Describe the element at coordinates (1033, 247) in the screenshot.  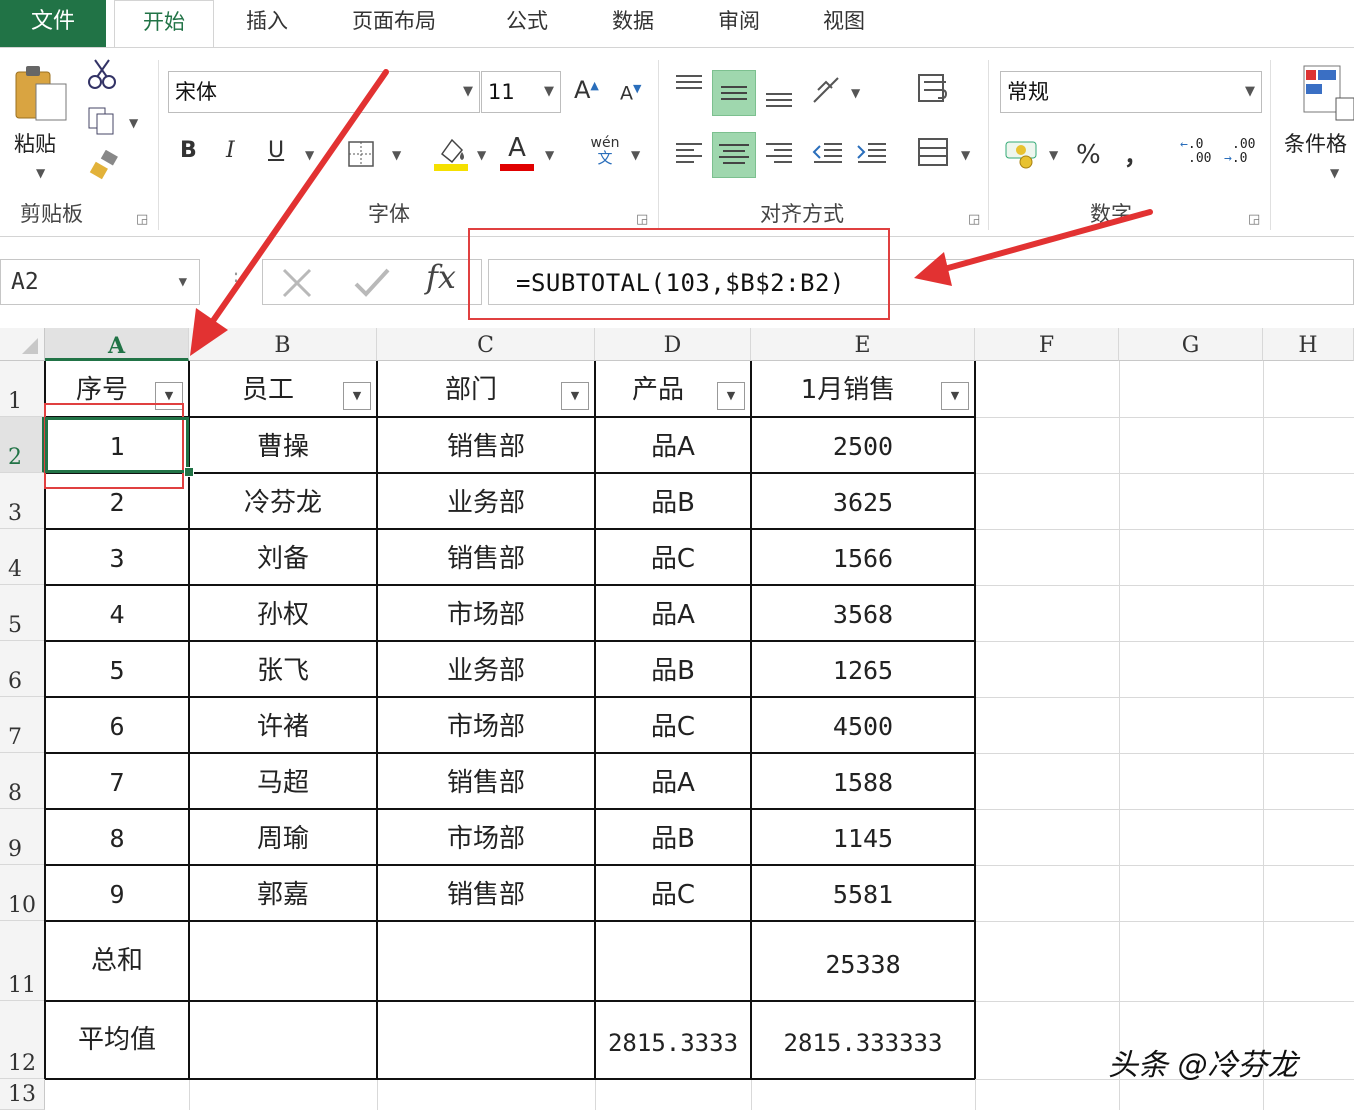
I see `arrow-to-formula-icon` at that location.